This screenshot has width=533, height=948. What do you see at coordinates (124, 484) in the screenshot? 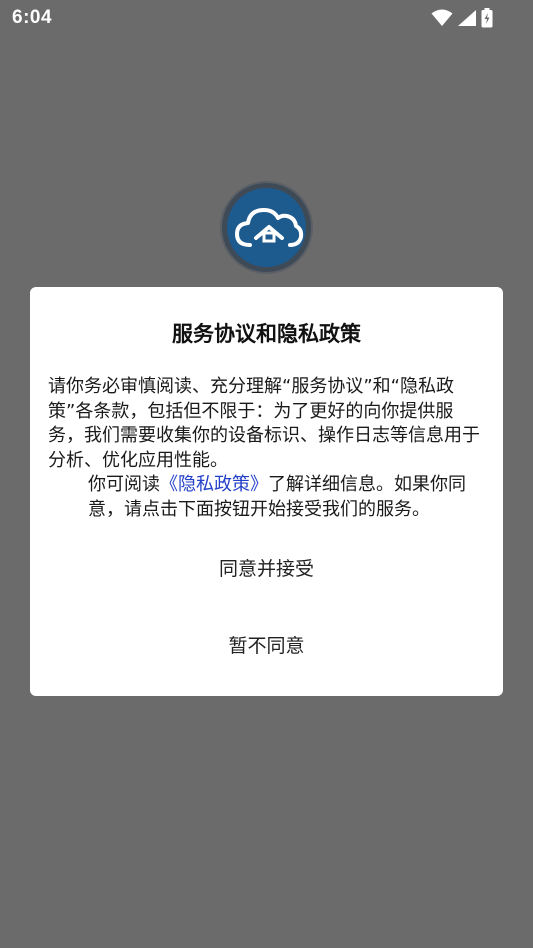
I see `paragraph-2-lead-text: 你可阅读` at bounding box center [124, 484].